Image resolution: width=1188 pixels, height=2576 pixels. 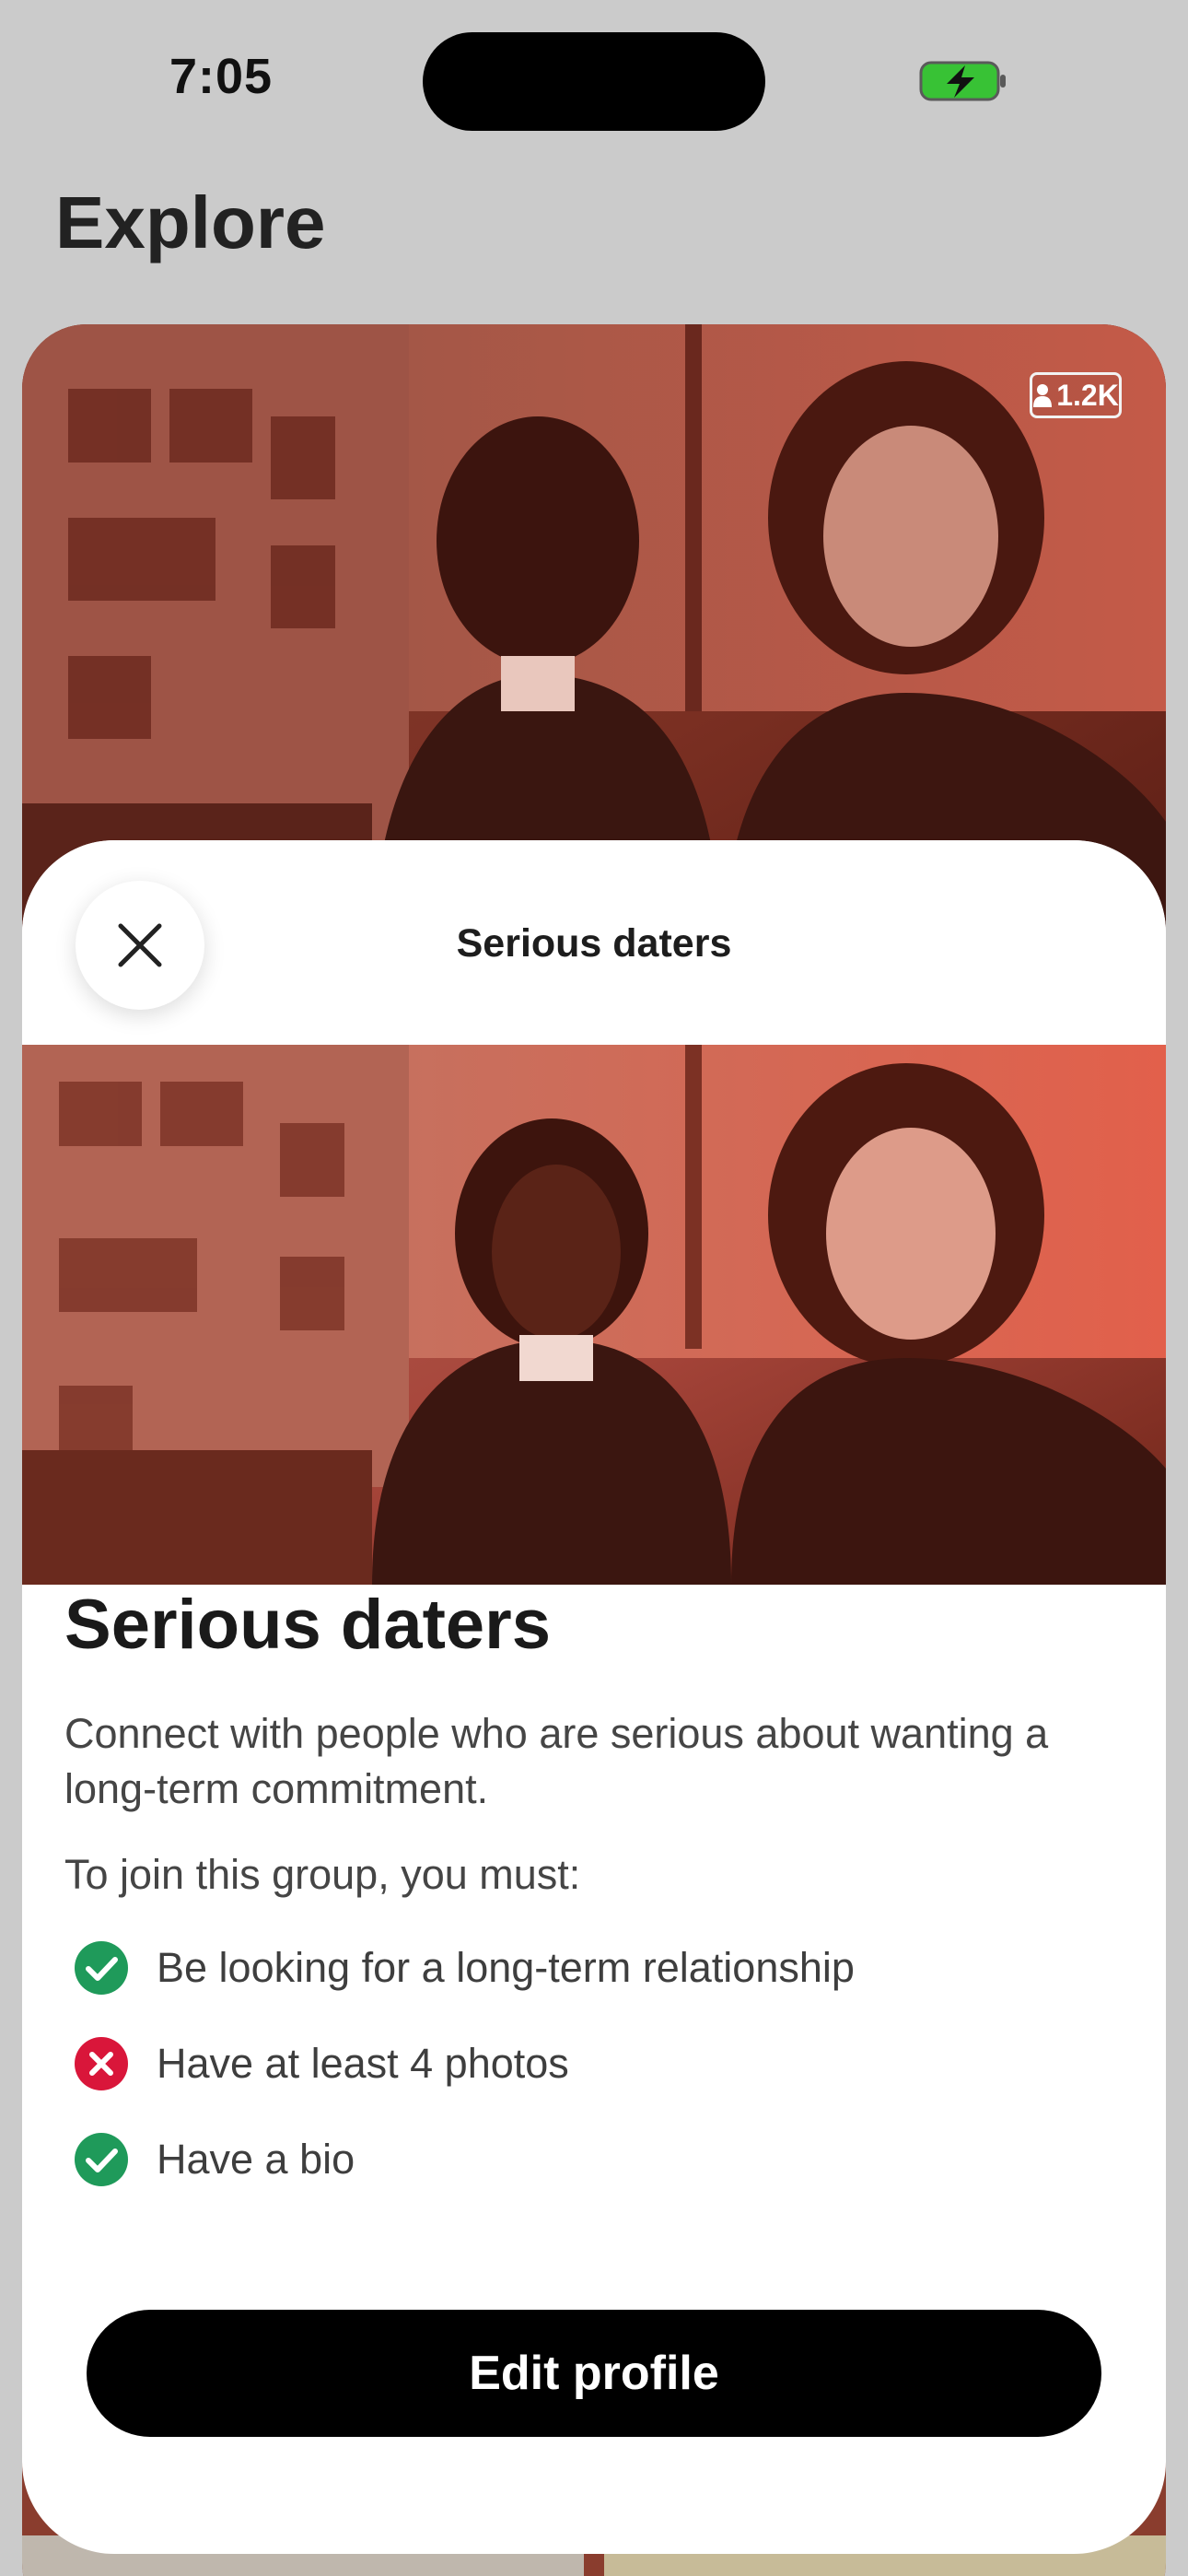 What do you see at coordinates (221, 76) in the screenshot?
I see `status-time: 7:05` at bounding box center [221, 76].